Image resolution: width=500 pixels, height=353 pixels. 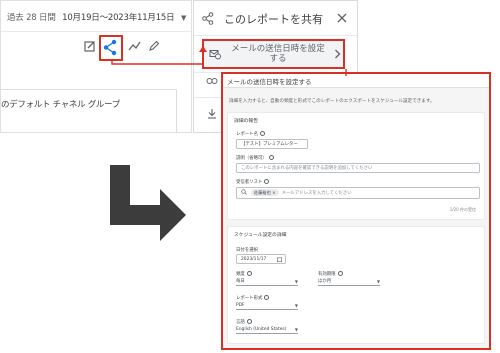 I want to click on language-value: English (United States), so click(x=261, y=329).